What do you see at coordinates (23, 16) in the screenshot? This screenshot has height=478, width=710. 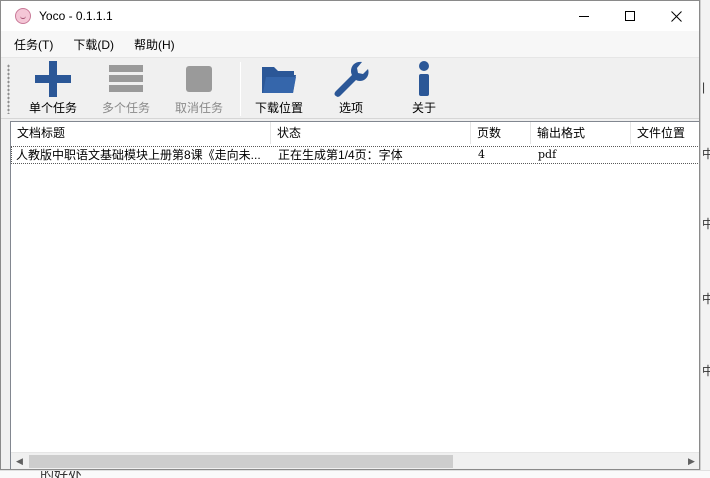 I see `app-logo-icon` at bounding box center [23, 16].